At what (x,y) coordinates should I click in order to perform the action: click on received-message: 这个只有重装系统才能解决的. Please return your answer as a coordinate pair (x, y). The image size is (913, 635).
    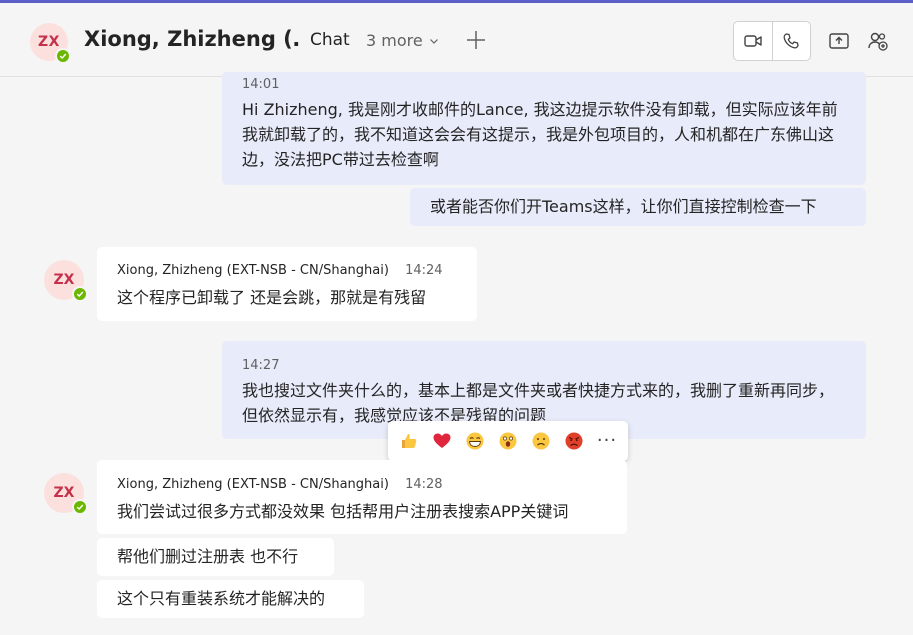
    Looking at the image, I should click on (230, 599).